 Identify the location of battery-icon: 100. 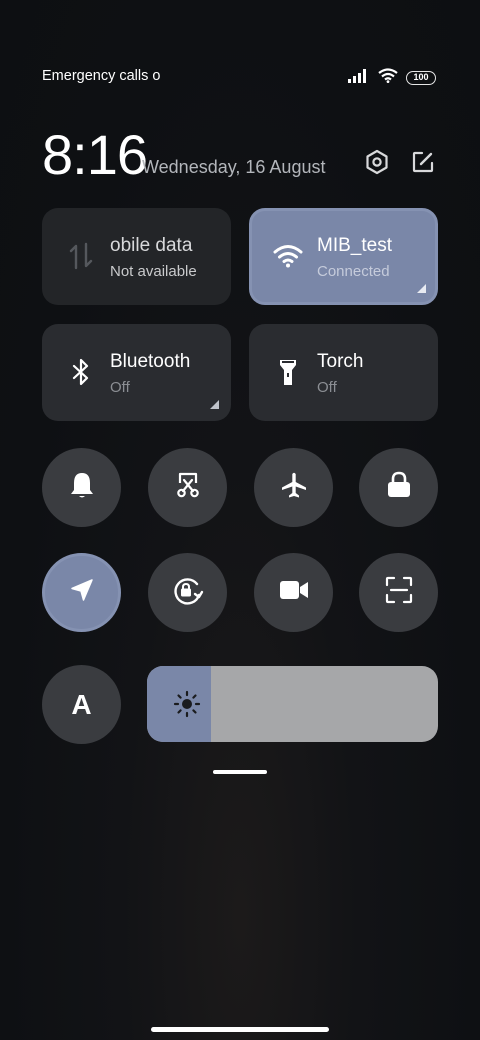
(421, 78).